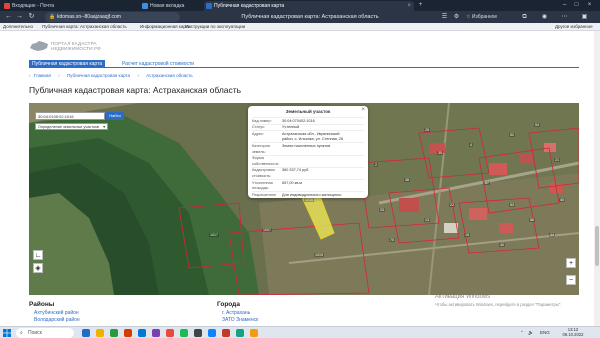  Describe the element at coordinates (571, 263) in the screenshot. I see `zoom-in-button: +` at that location.